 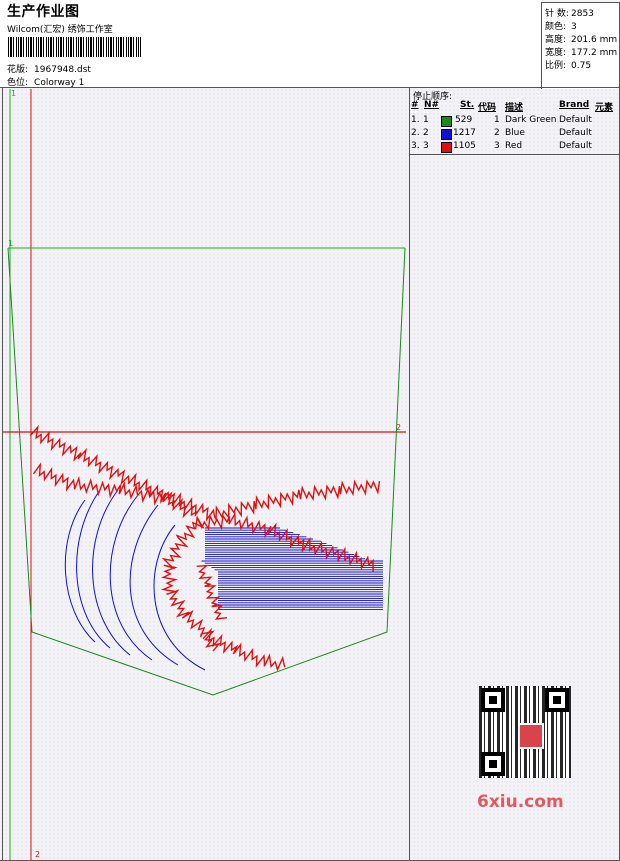 What do you see at coordinates (135, 580) in the screenshot?
I see `blue-arc-stitches` at bounding box center [135, 580].